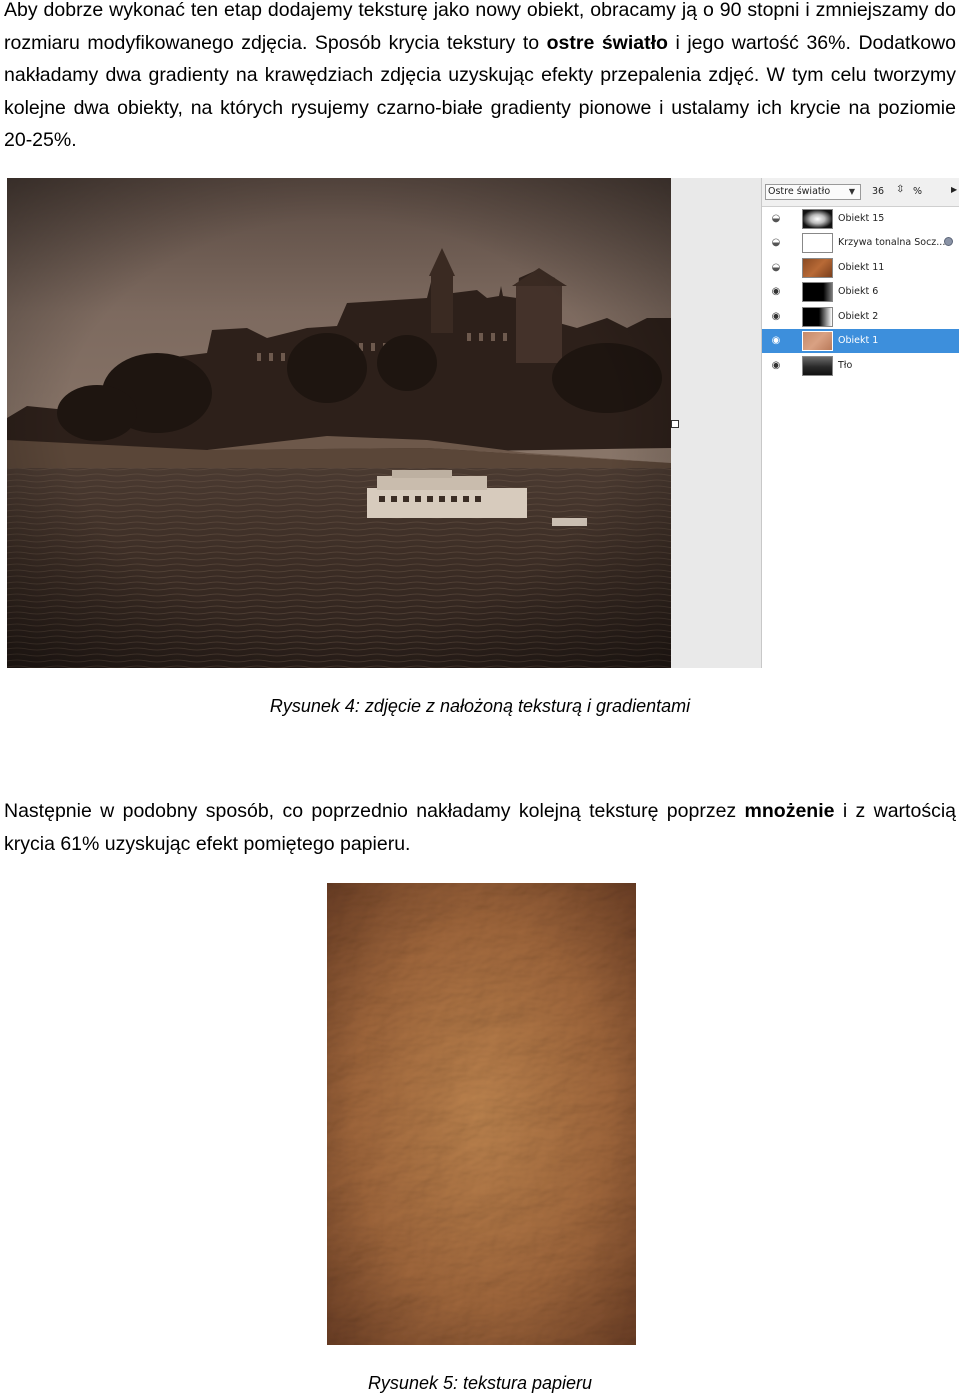 The height and width of the screenshot is (1398, 960). What do you see at coordinates (852, 192) in the screenshot?
I see `chevron-down-icon: ▼` at bounding box center [852, 192].